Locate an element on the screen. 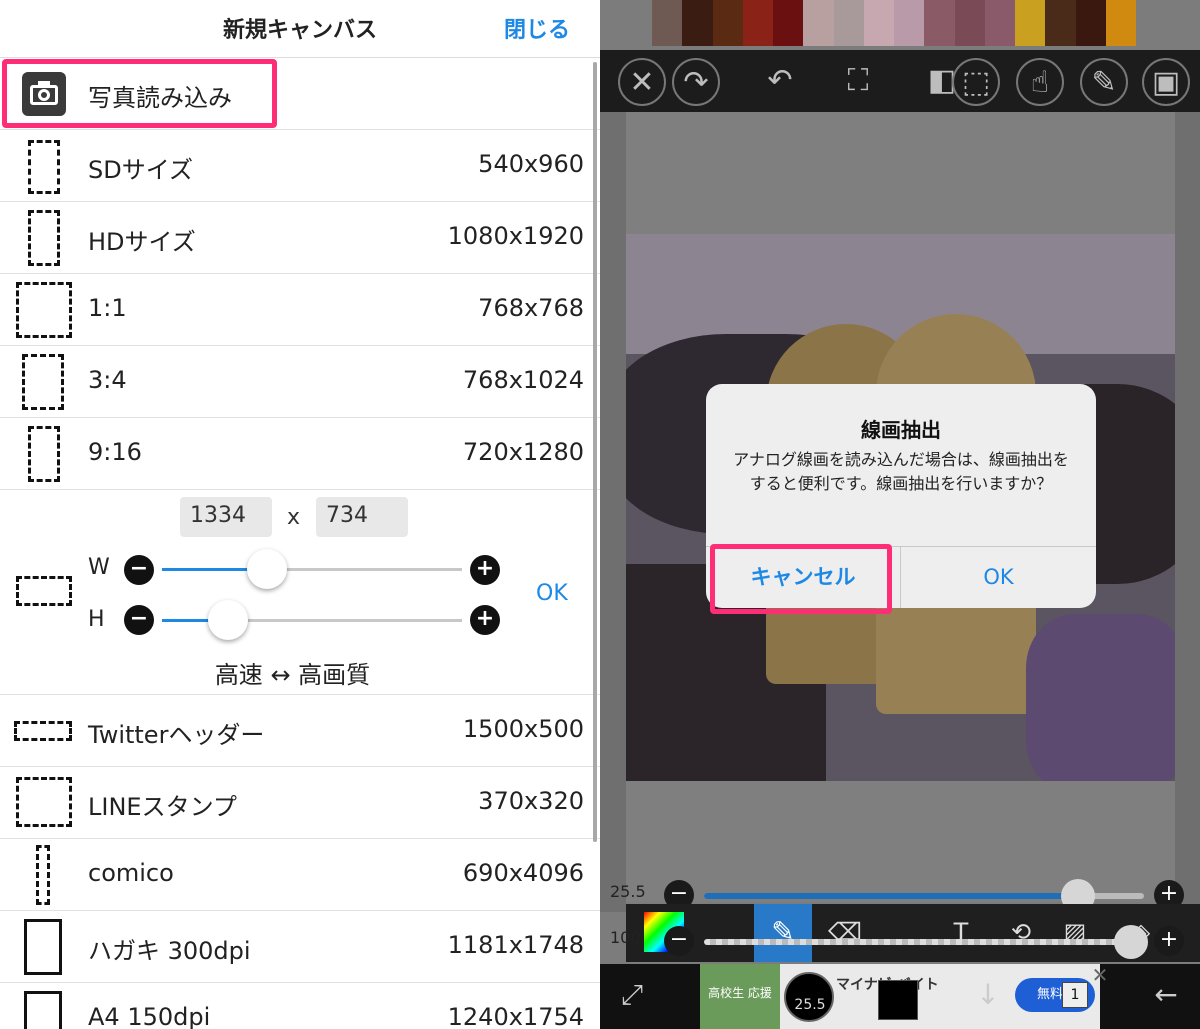  bottom-toolbar: ⤢ 高校生 応援 マイナビ バイト 無料D ✕ 25.5 ↓ 1 ← is located at coordinates (900, 996).